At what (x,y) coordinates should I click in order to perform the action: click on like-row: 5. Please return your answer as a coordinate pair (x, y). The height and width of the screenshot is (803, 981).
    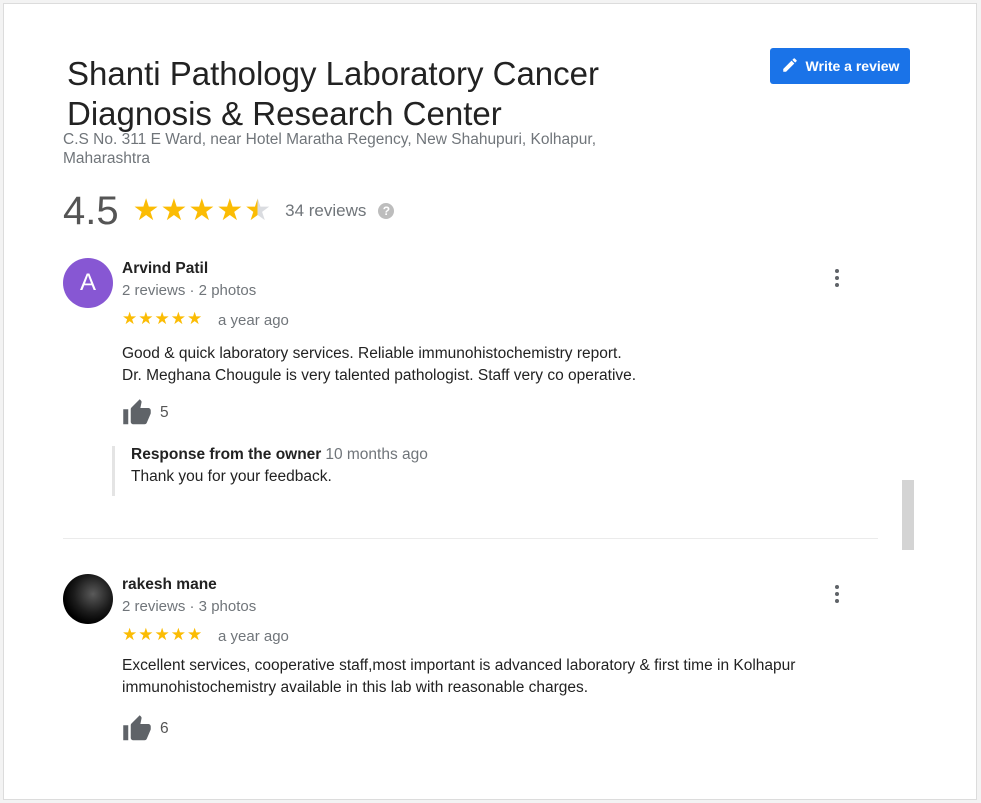
    Looking at the image, I should click on (145, 413).